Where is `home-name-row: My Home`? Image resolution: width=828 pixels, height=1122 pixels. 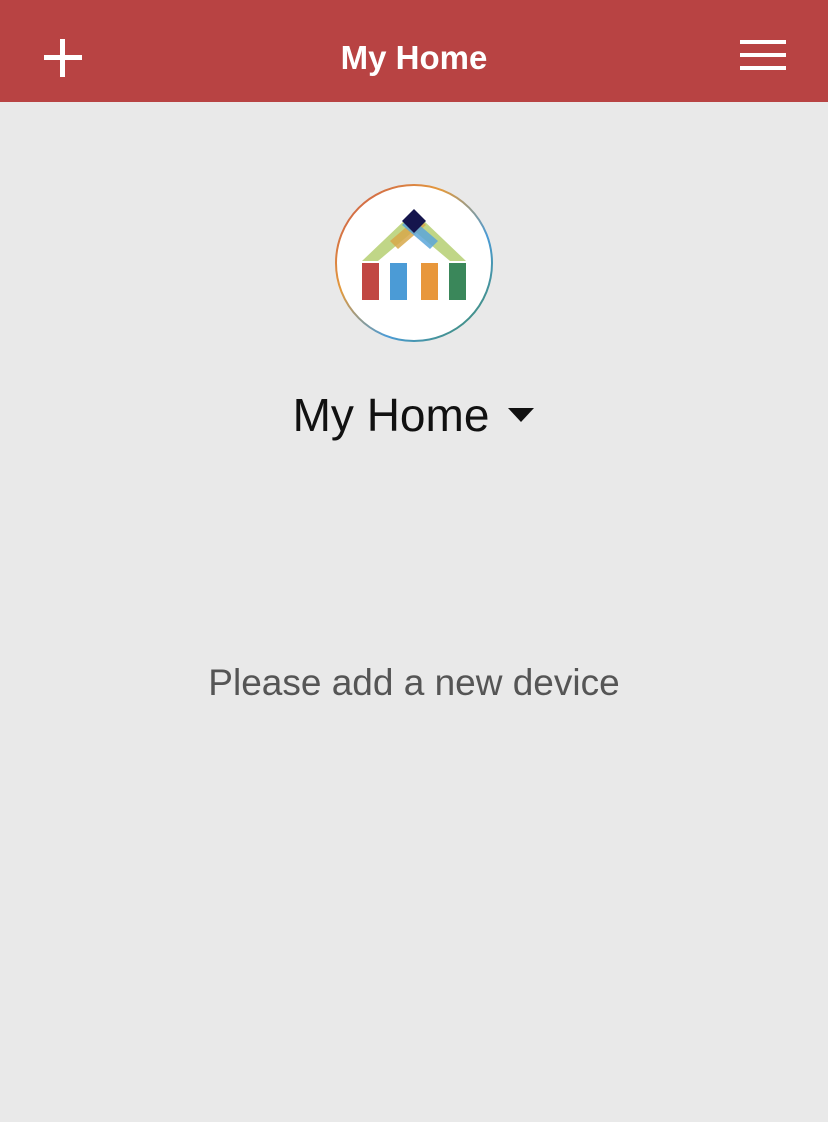 home-name-row: My Home is located at coordinates (414, 415).